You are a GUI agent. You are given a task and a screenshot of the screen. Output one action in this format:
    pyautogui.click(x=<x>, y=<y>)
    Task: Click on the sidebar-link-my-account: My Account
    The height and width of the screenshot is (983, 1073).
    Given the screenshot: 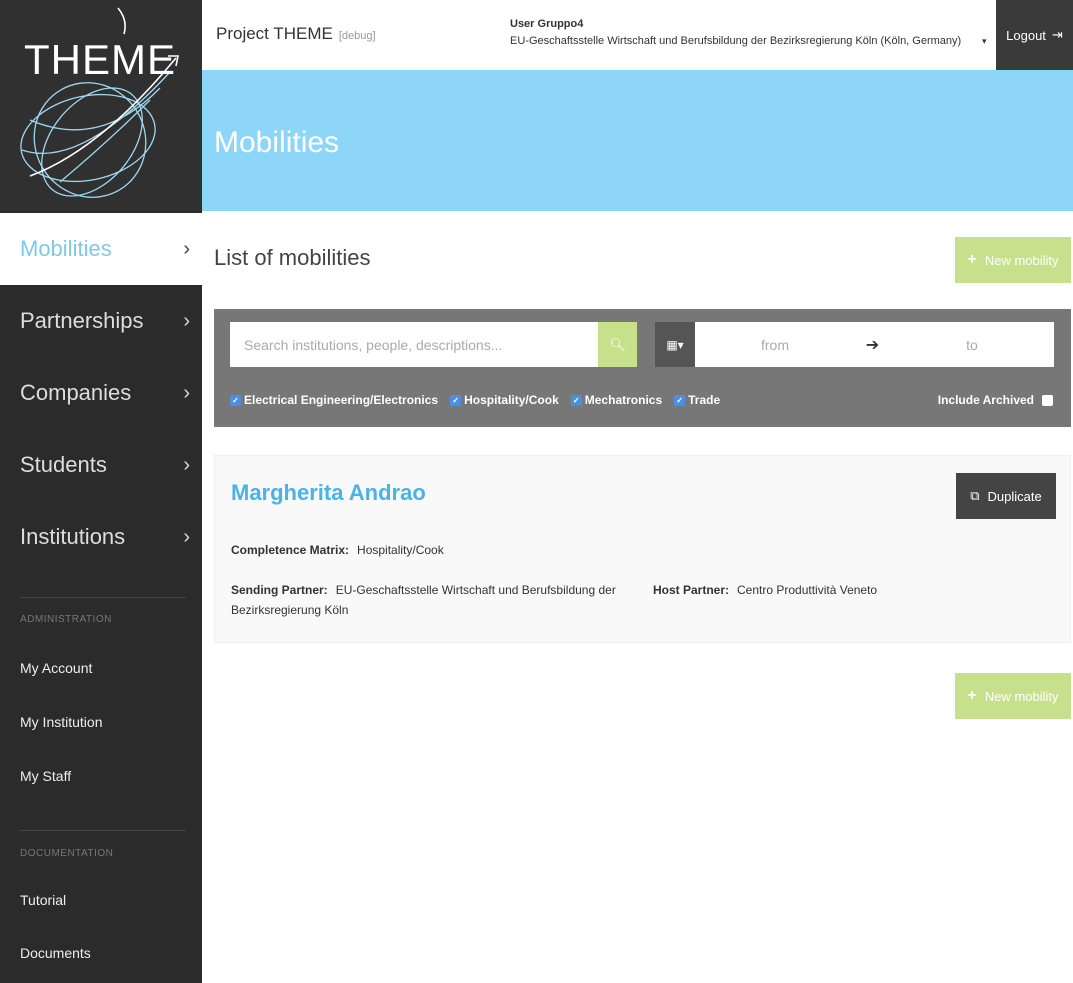 What is the action you would take?
    pyautogui.click(x=56, y=668)
    